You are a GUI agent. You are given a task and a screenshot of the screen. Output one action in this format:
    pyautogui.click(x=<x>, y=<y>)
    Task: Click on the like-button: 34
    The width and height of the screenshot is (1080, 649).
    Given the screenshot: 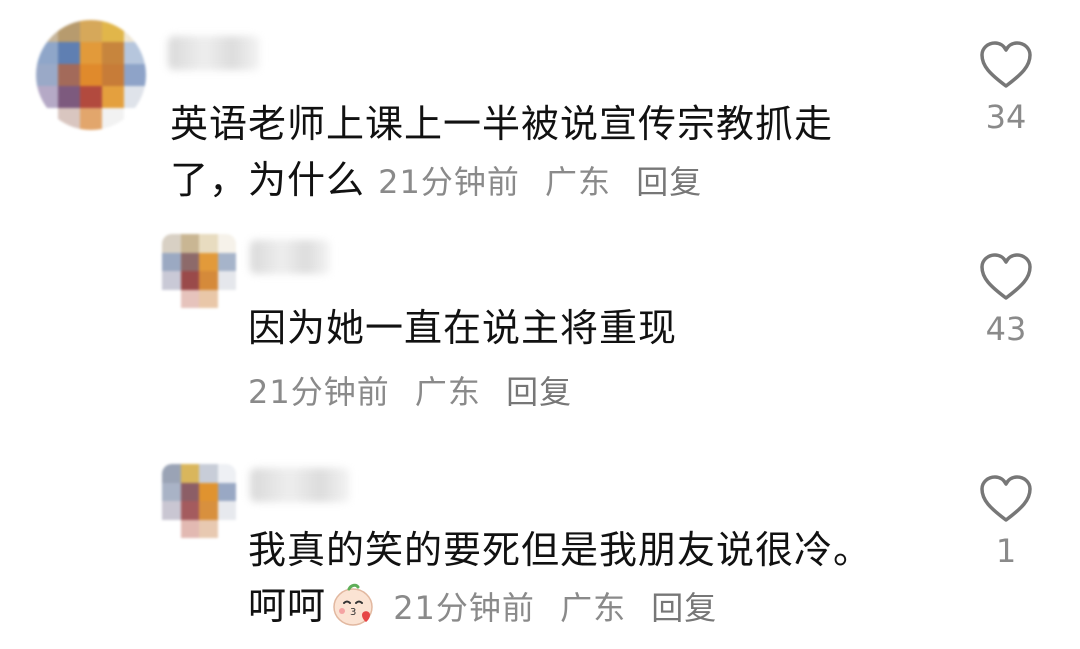 What is the action you would take?
    pyautogui.click(x=1006, y=88)
    